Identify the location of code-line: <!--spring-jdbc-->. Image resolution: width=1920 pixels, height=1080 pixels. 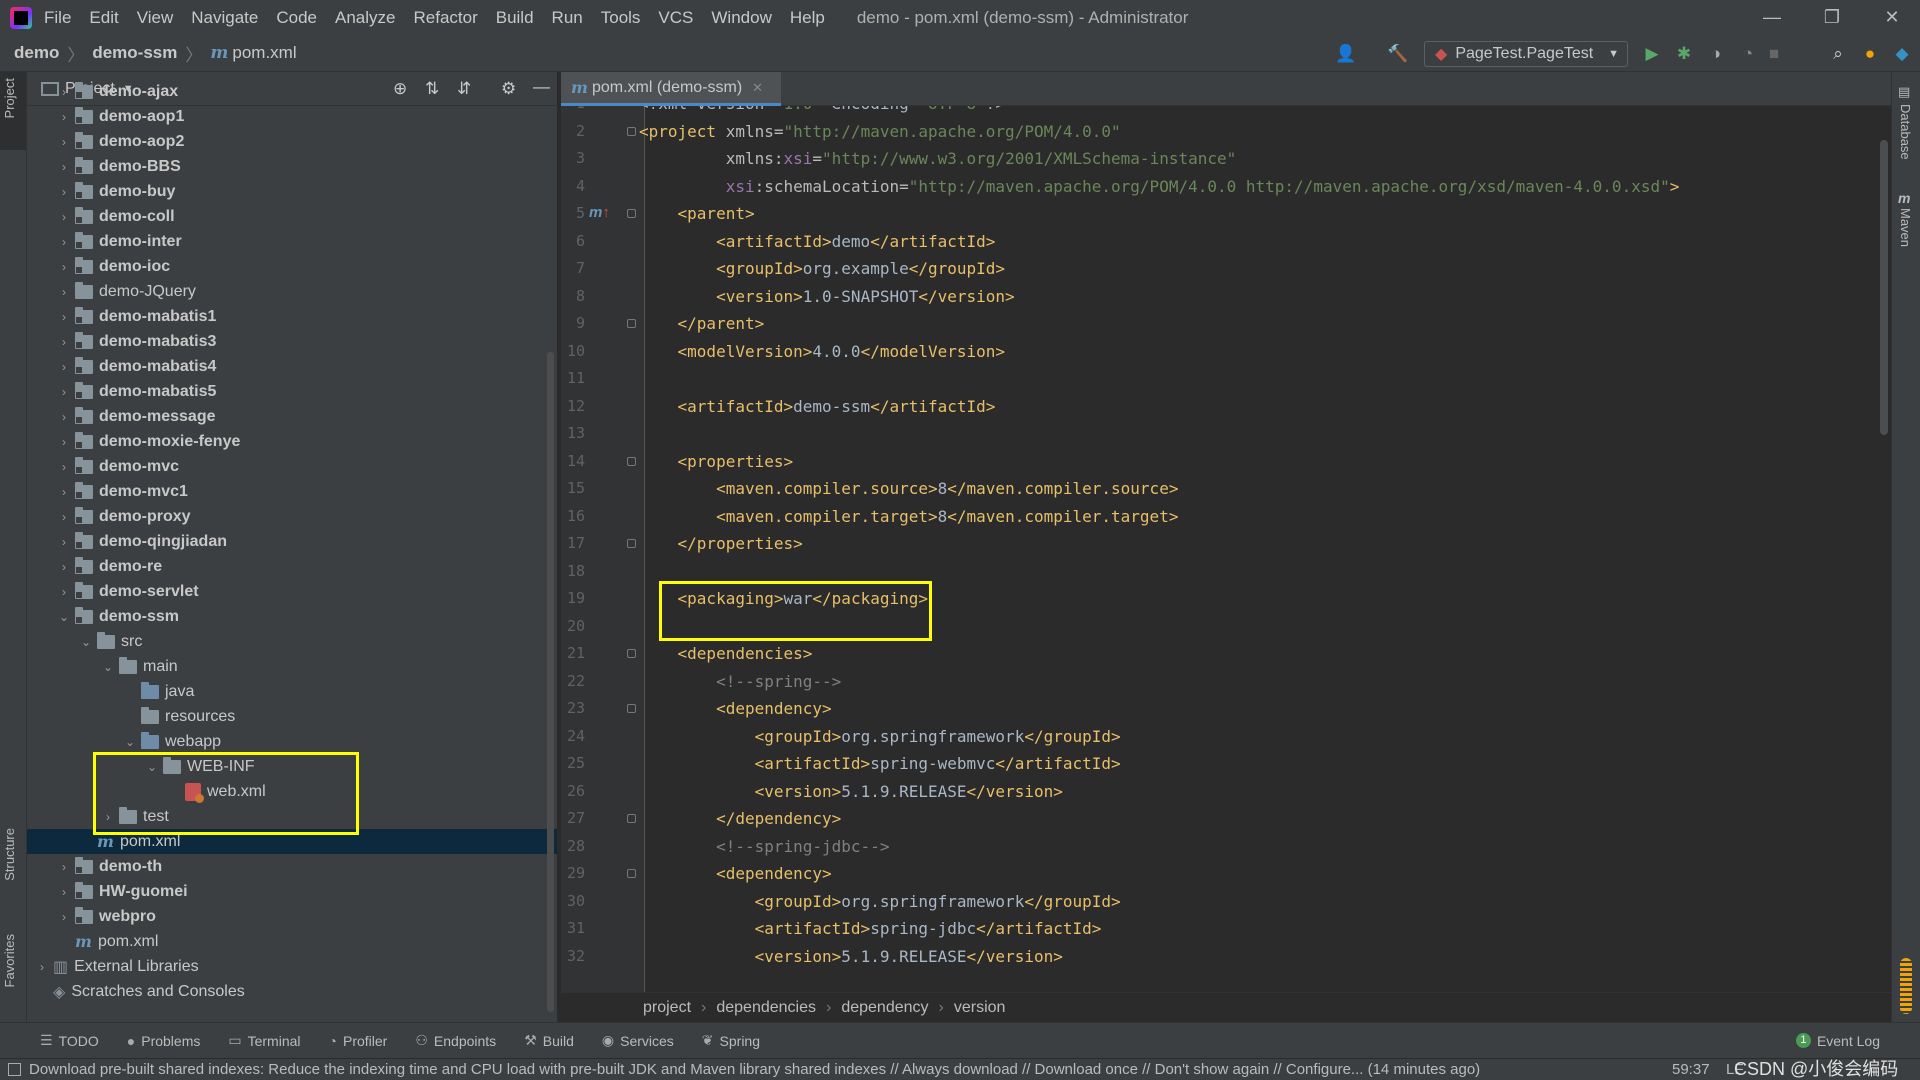
(764, 847).